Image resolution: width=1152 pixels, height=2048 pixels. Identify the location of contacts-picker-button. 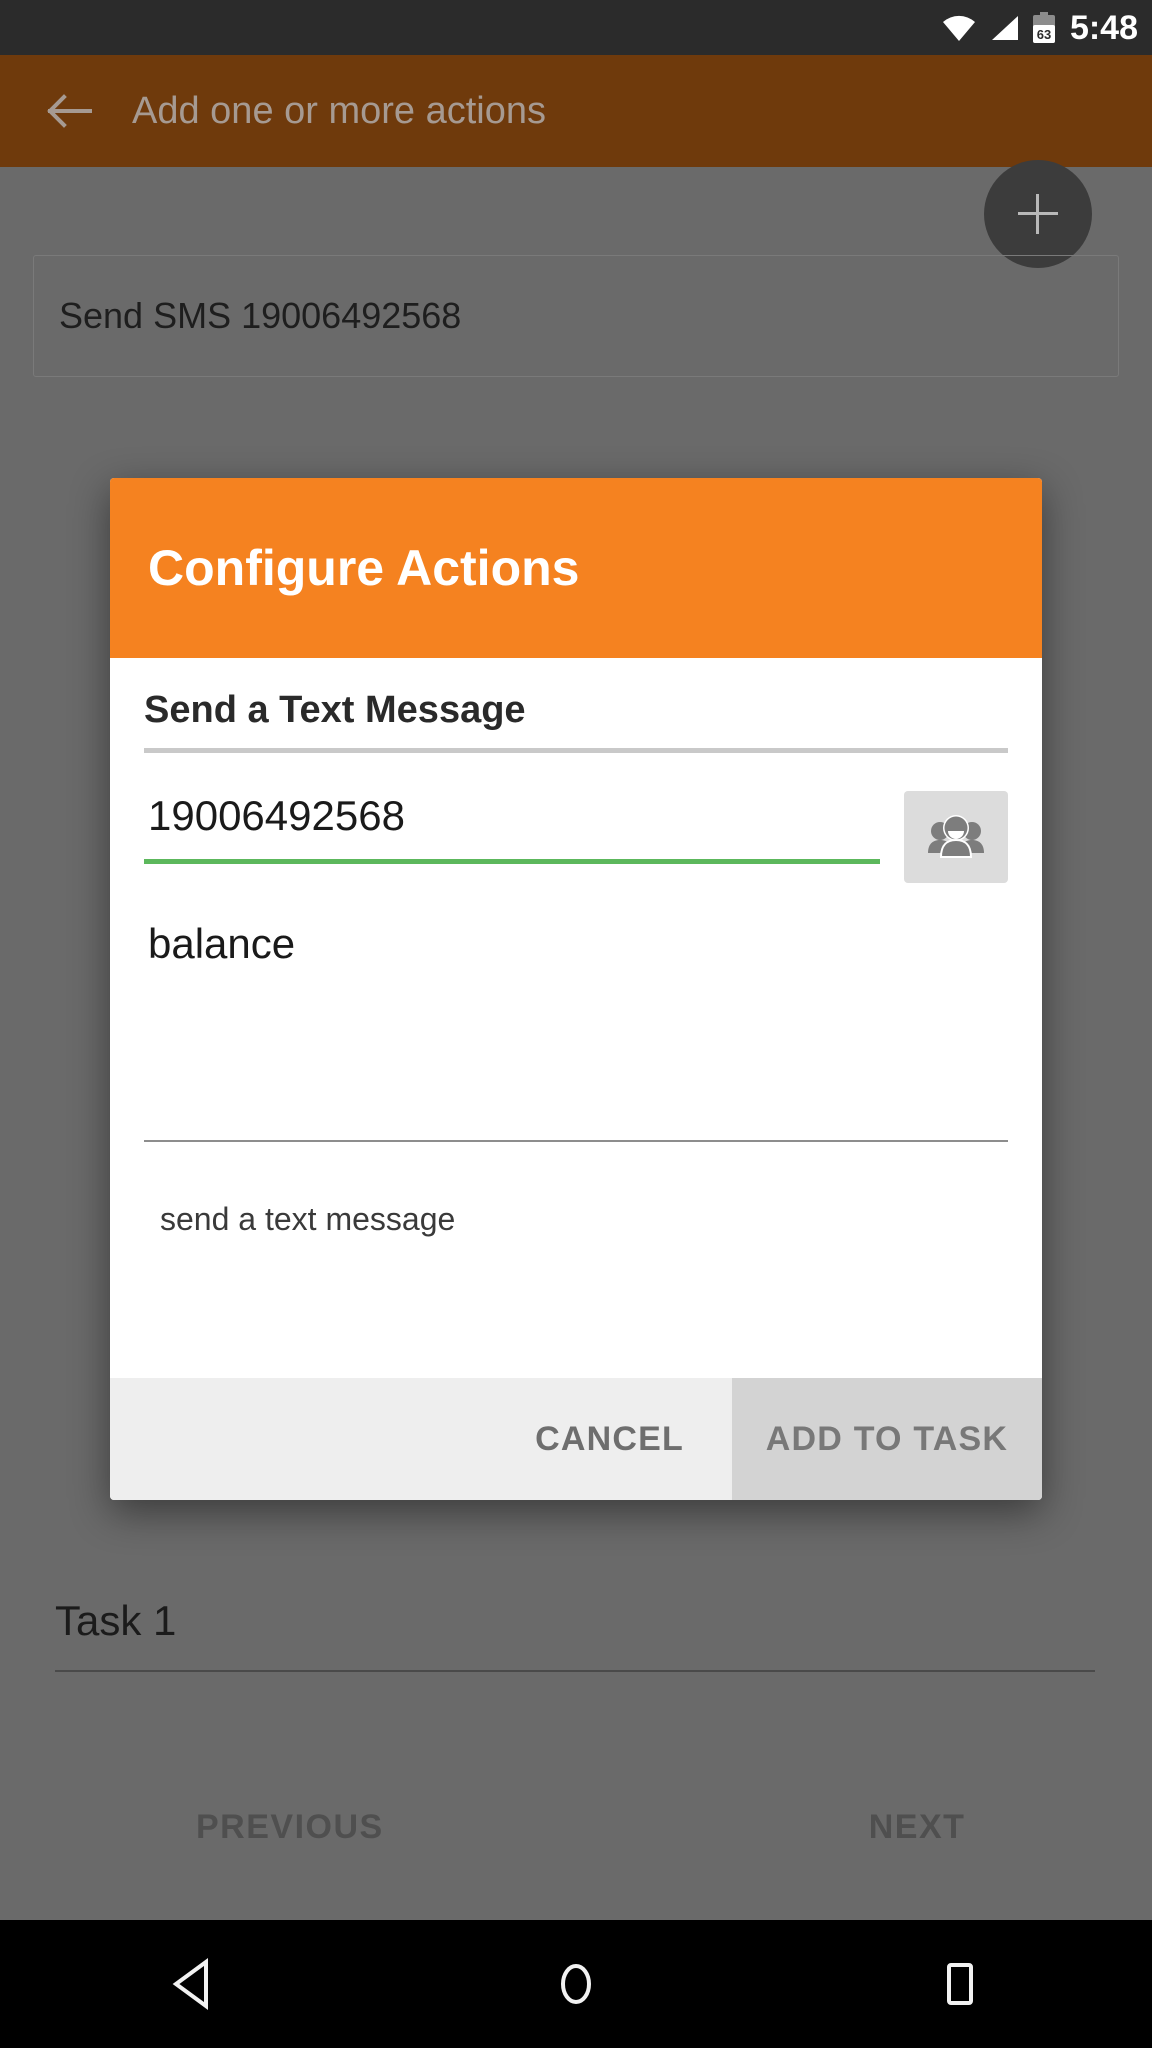
(956, 836).